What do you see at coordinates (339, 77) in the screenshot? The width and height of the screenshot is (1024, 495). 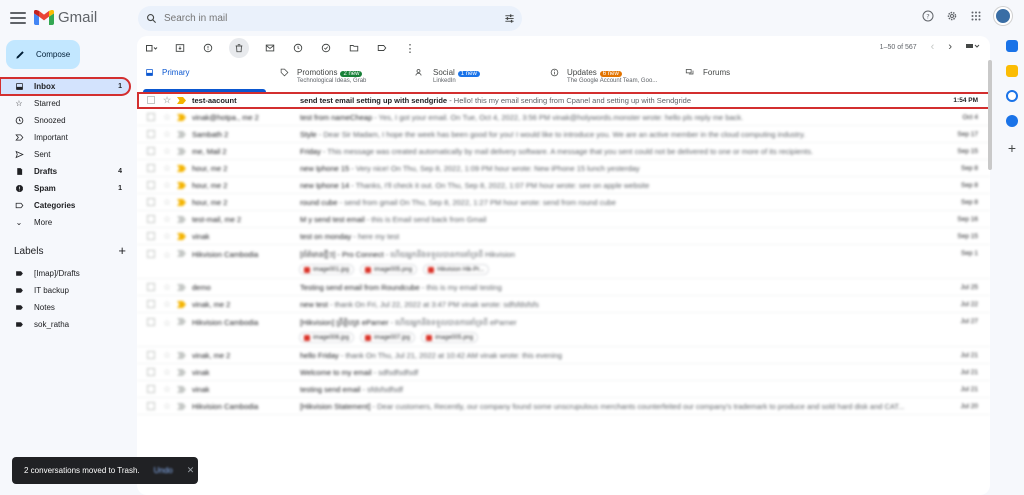 I see `tab-promotions: Promotions 2 new Technological Ideas, Grab` at bounding box center [339, 77].